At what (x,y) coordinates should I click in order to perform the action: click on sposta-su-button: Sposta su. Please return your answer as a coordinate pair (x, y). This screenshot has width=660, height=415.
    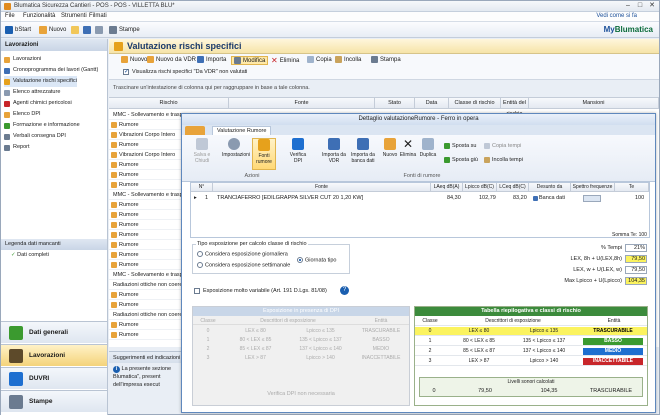
    Looking at the image, I should click on (460, 146).